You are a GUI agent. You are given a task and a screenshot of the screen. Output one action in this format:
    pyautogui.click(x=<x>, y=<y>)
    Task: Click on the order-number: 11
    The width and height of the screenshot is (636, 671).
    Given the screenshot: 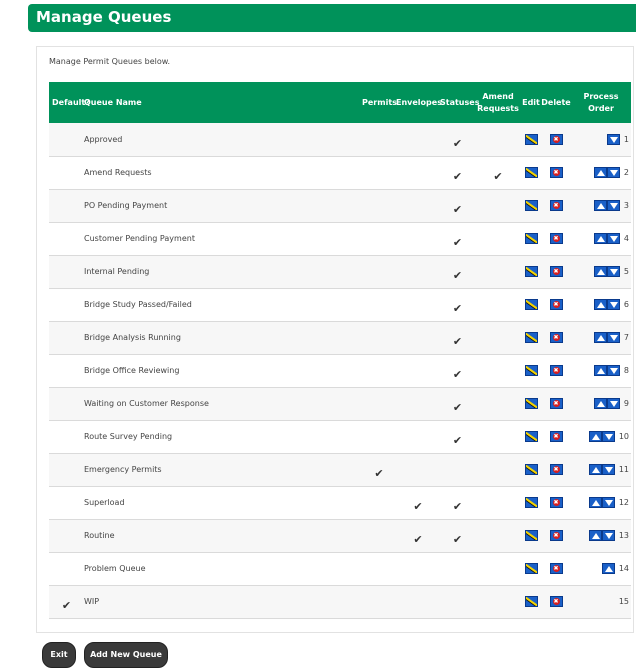 What is the action you would take?
    pyautogui.click(x=623, y=469)
    